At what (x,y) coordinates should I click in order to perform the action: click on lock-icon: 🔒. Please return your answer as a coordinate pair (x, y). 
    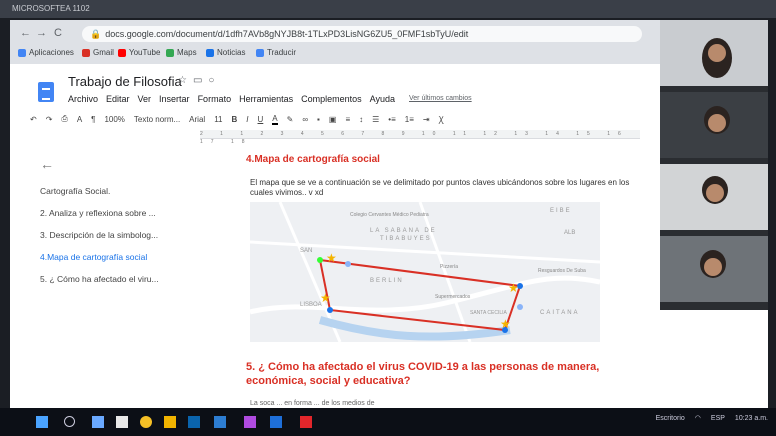
    Looking at the image, I should click on (96, 34).